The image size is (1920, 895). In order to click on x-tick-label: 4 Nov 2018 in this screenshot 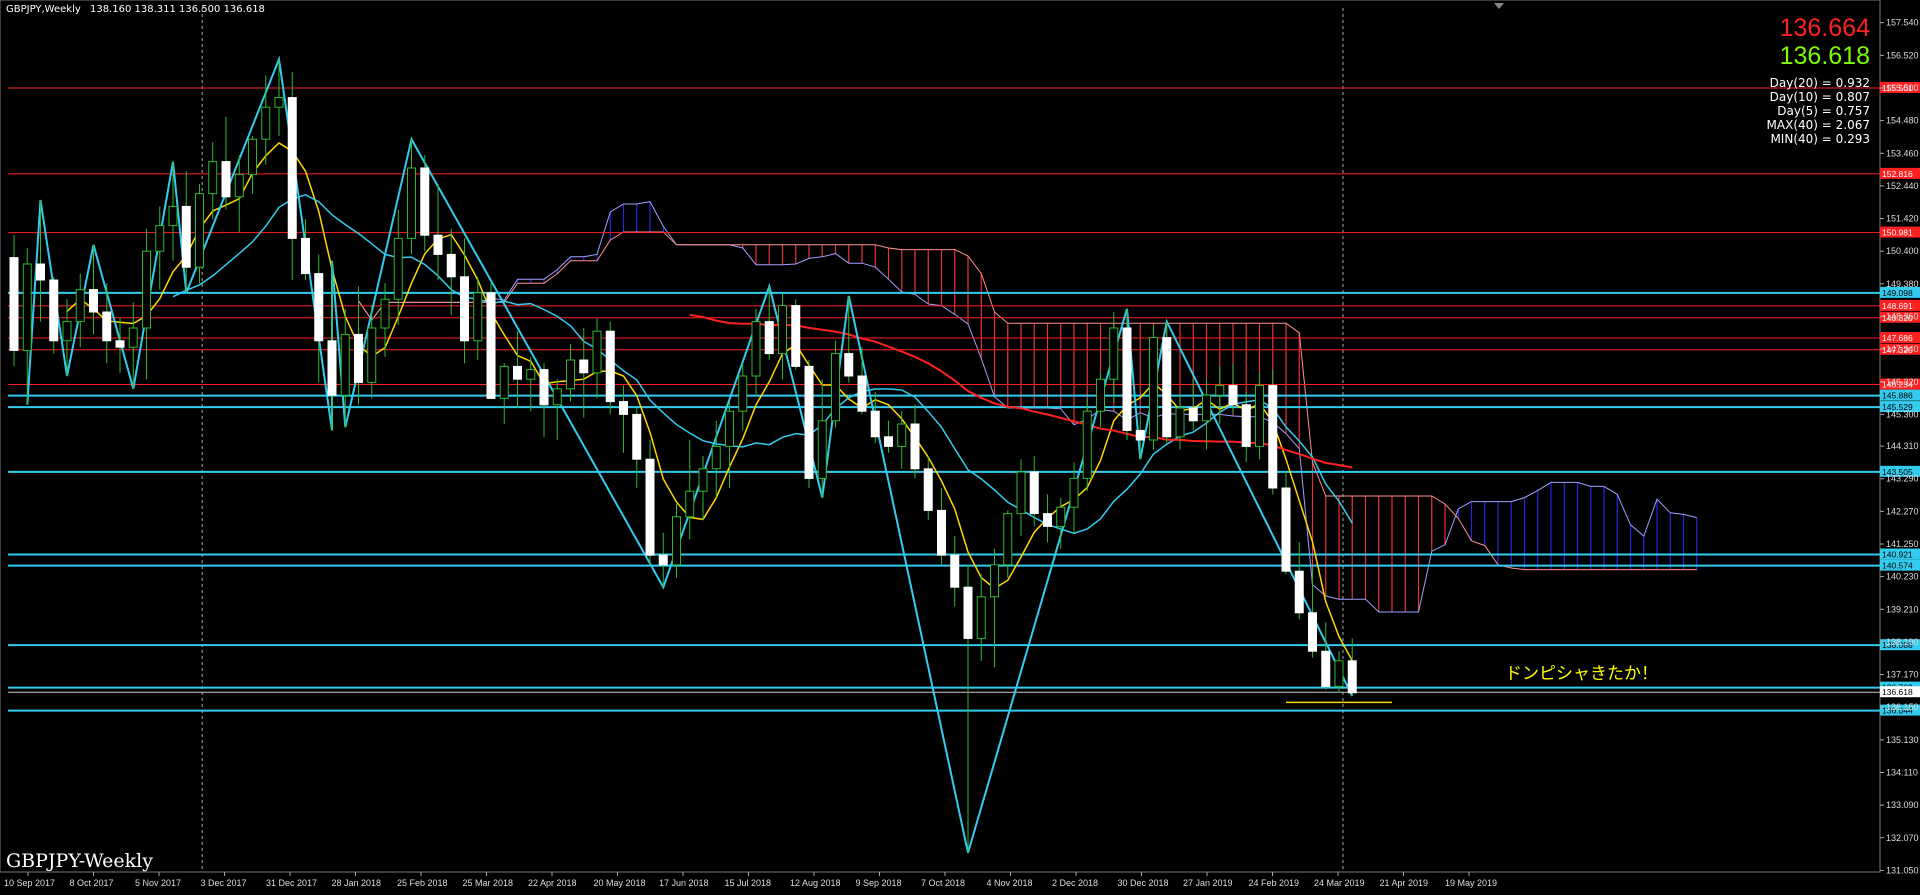, I will do `click(1010, 883)`.